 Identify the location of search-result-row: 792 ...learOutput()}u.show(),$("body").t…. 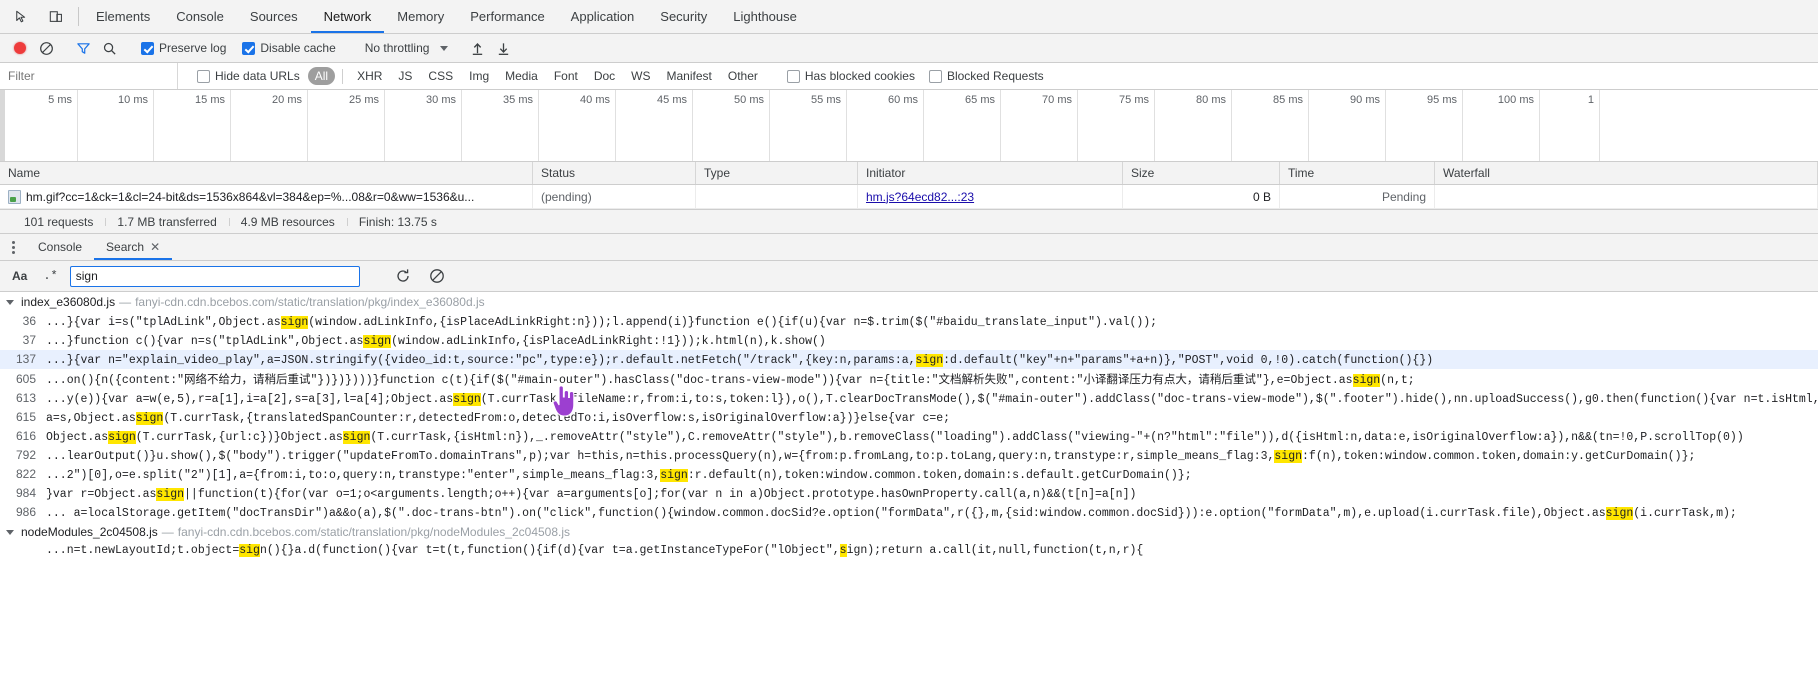
(909, 455).